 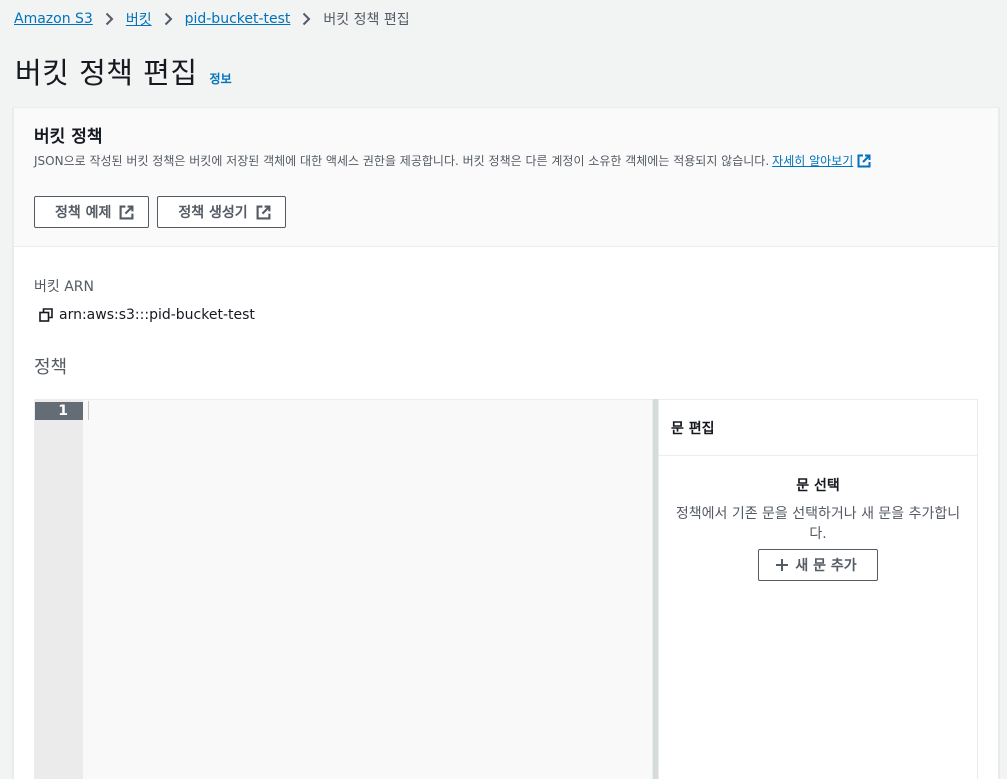 I want to click on policy-generator-button: 정책 생성기, so click(x=221, y=212).